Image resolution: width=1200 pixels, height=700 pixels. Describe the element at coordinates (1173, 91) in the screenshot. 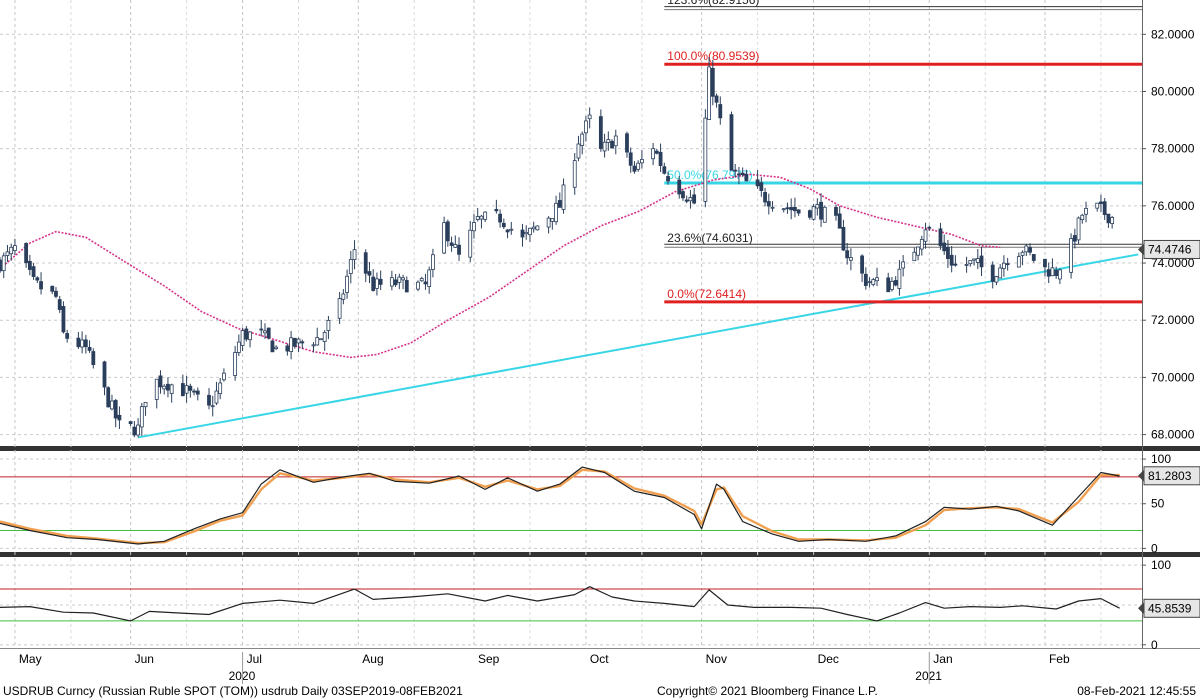

I see `y-tick-label: 80.0000` at that location.